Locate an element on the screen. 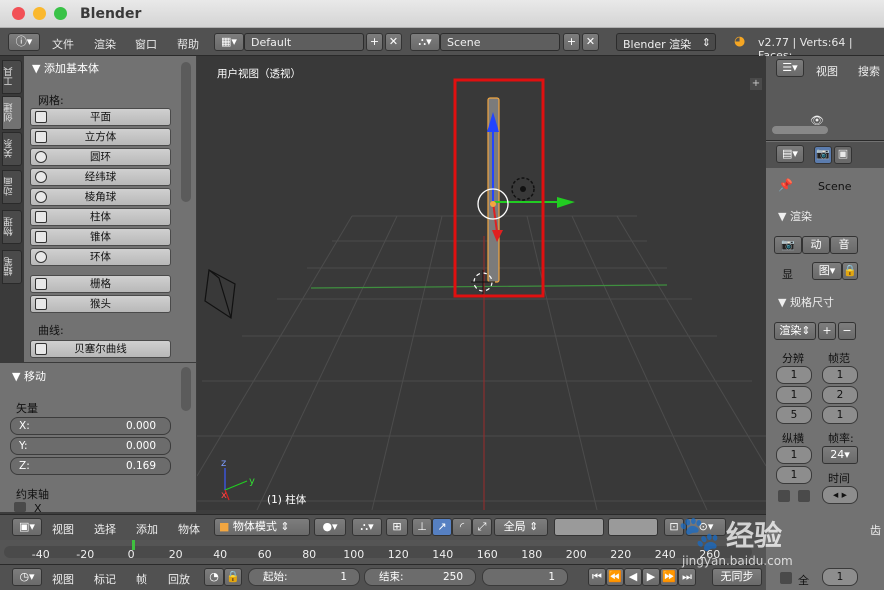 This screenshot has width=884, height=590. lock-button: 🔒 is located at coordinates (850, 271).